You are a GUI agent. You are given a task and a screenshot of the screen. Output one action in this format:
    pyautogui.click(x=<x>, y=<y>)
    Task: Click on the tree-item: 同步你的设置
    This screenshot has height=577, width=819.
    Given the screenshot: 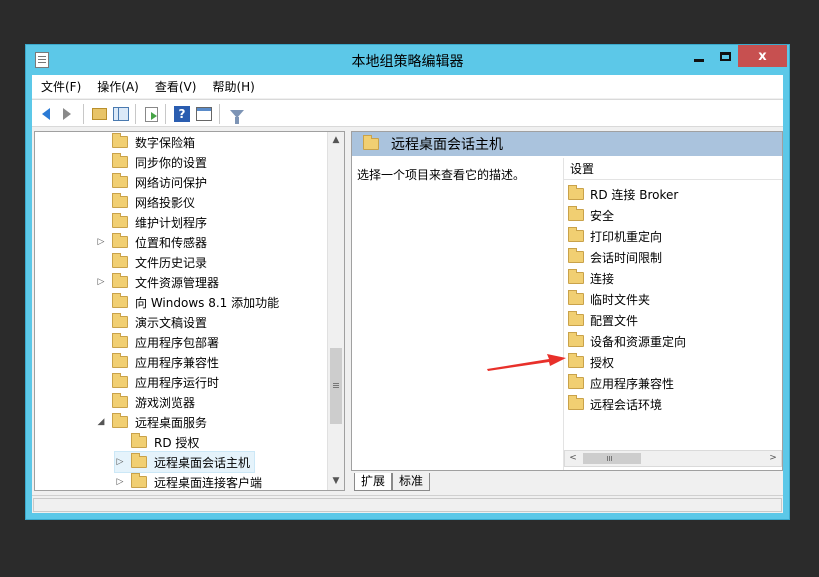 What is the action you would take?
    pyautogui.click(x=151, y=162)
    